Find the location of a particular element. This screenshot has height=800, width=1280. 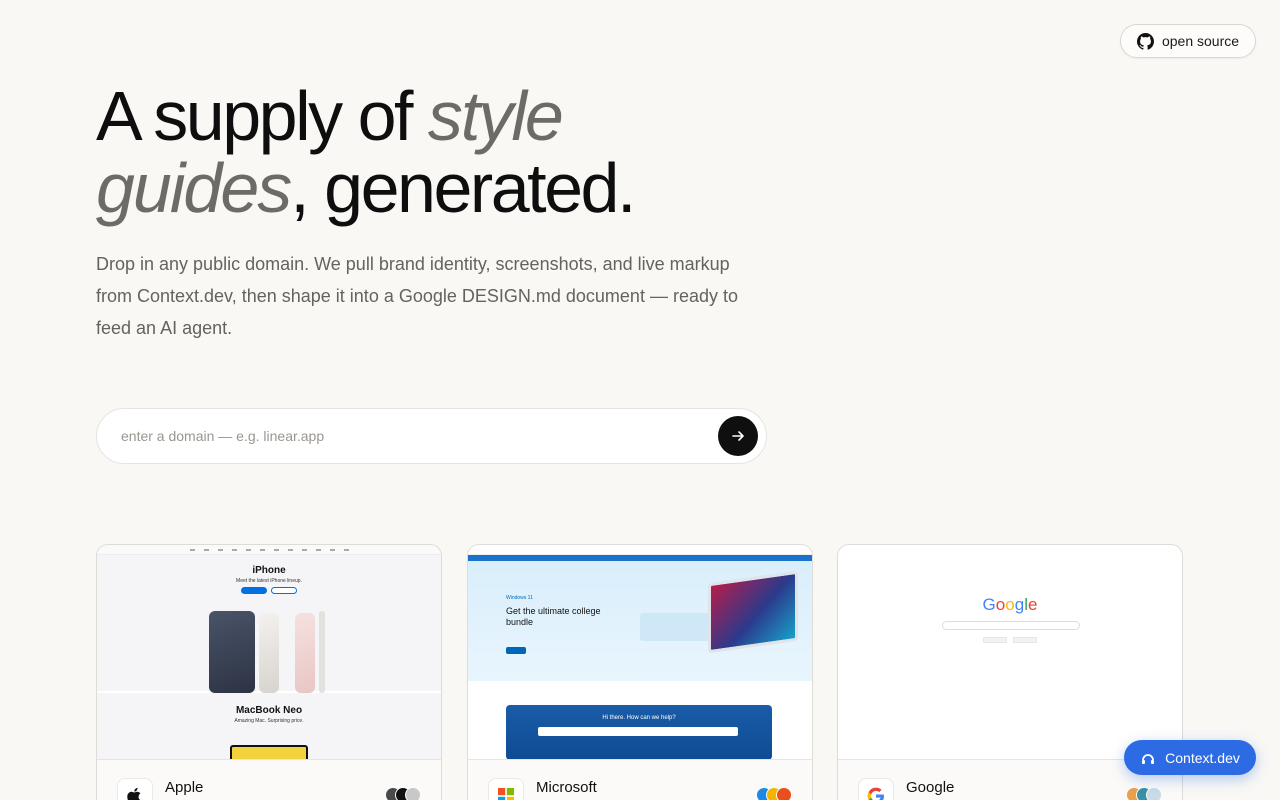

laptop-image is located at coordinates (753, 612).